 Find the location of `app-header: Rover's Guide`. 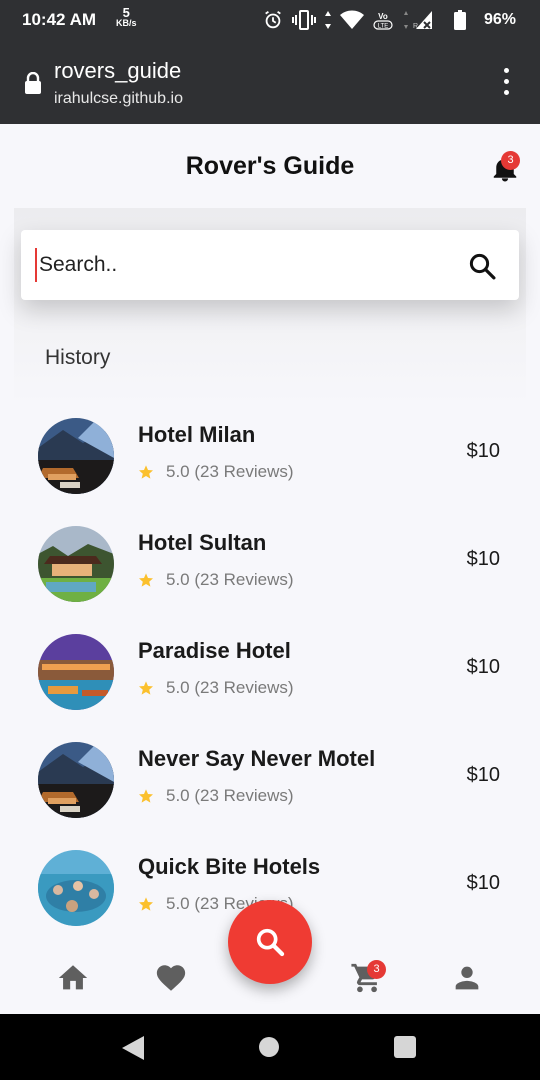

app-header: Rover's Guide is located at coordinates (270, 166).